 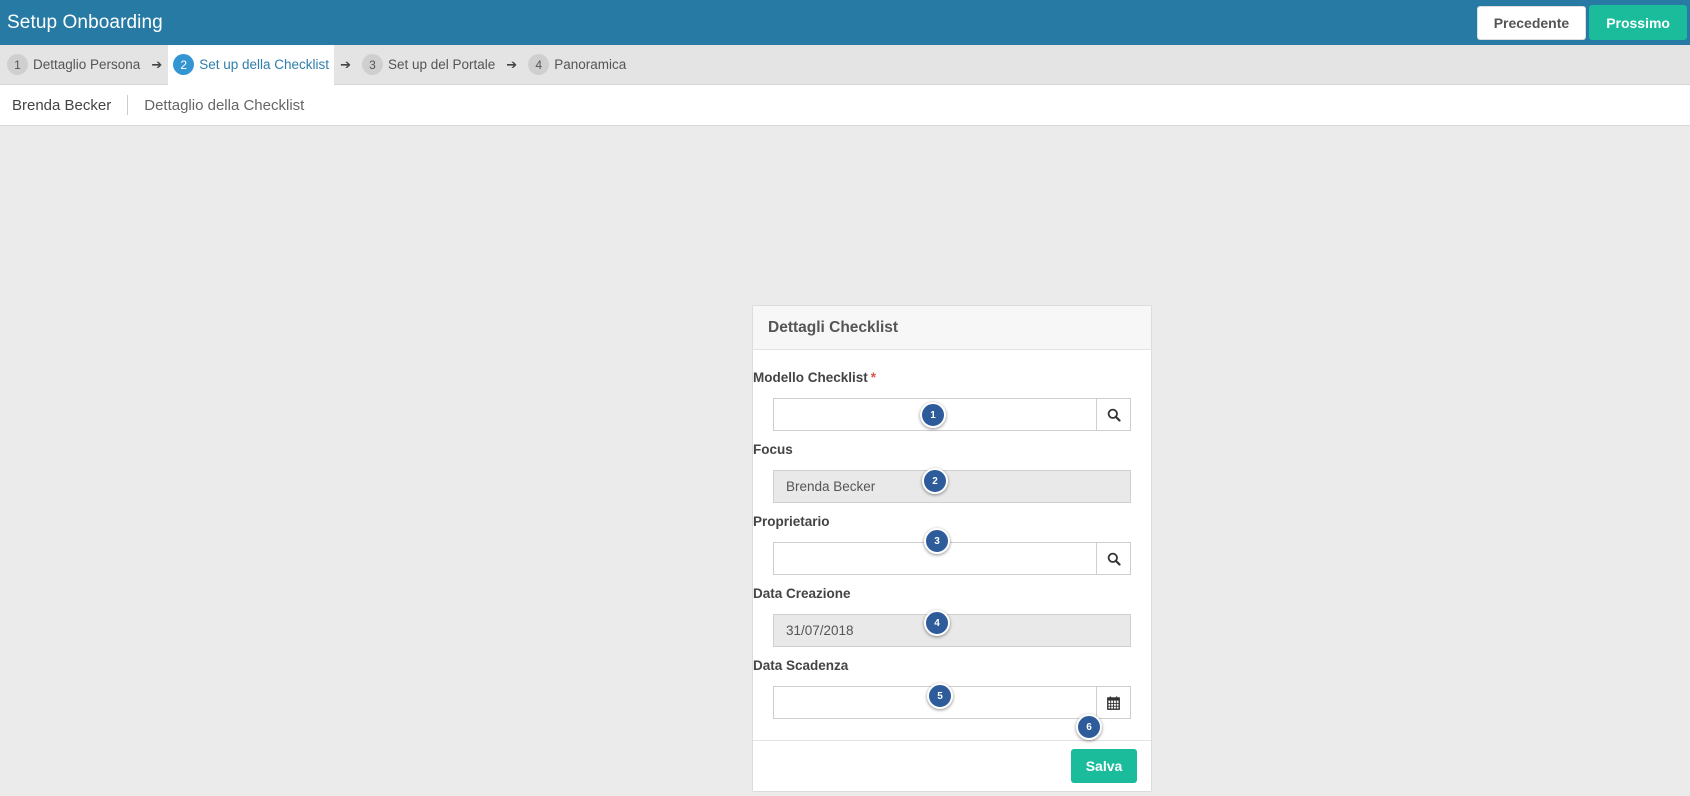 What do you see at coordinates (952, 765) in the screenshot?
I see `card-footer: Salva` at bounding box center [952, 765].